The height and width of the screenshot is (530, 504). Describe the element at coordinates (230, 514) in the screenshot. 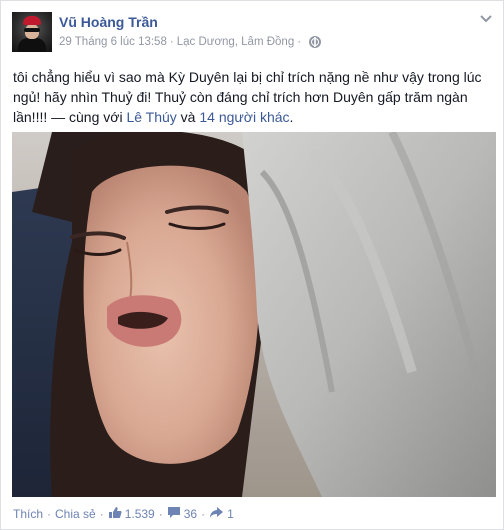

I see `shares-count: 1` at that location.